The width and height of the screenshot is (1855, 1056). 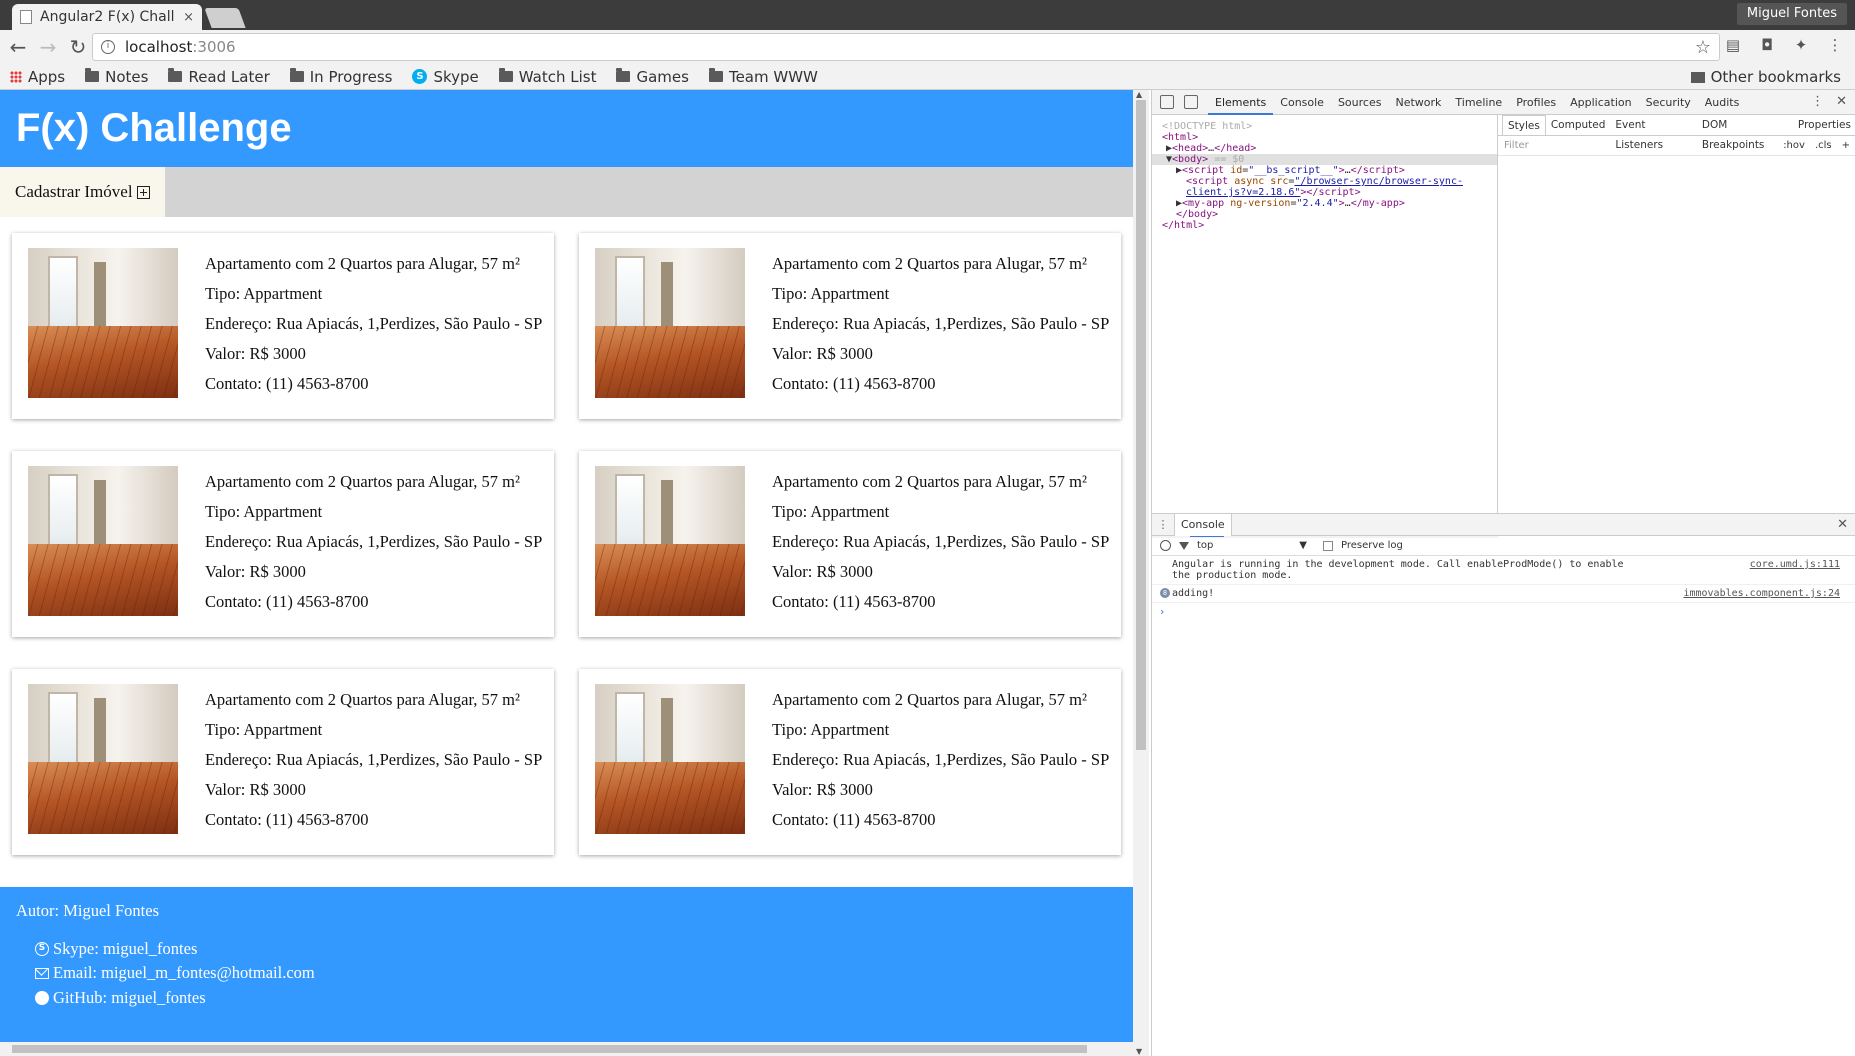 I want to click on bookmark-notes: Notes, so click(x=116, y=77).